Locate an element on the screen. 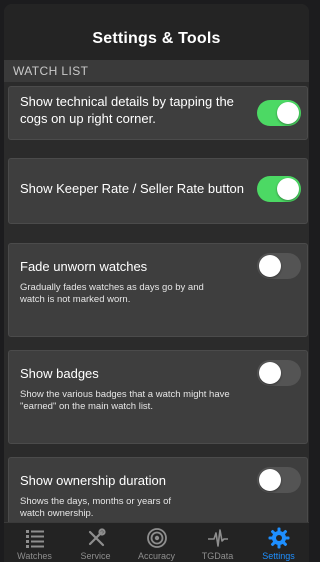 Image resolution: width=320 pixels, height=562 pixels. target-icon is located at coordinates (156, 538).